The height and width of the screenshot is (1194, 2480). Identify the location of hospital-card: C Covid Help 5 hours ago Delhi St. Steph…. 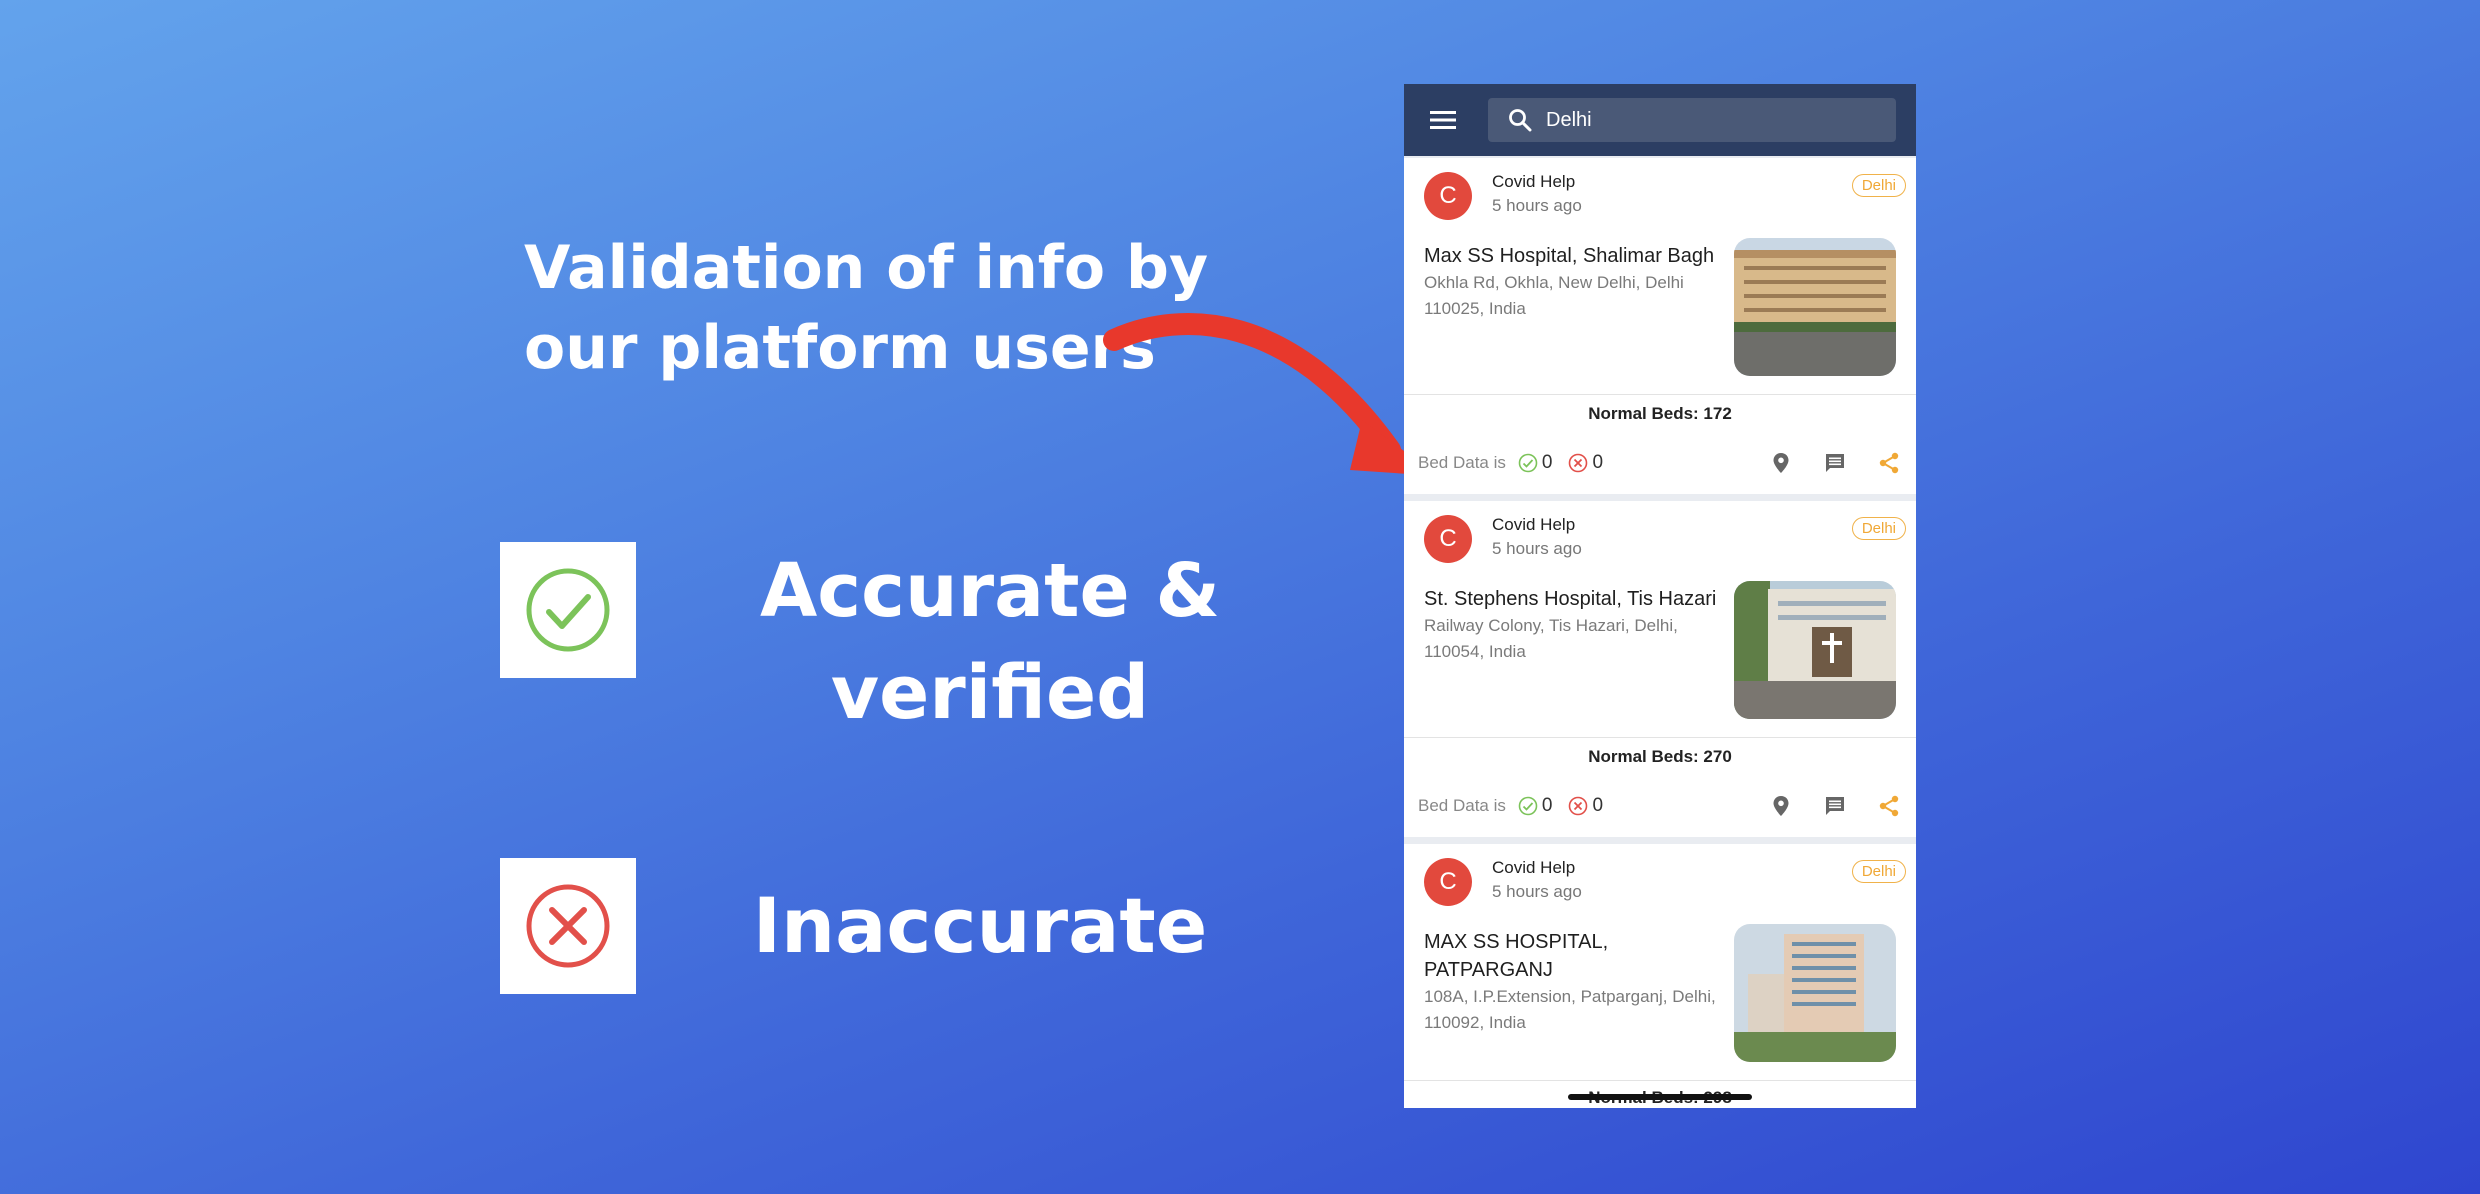
(1660, 669).